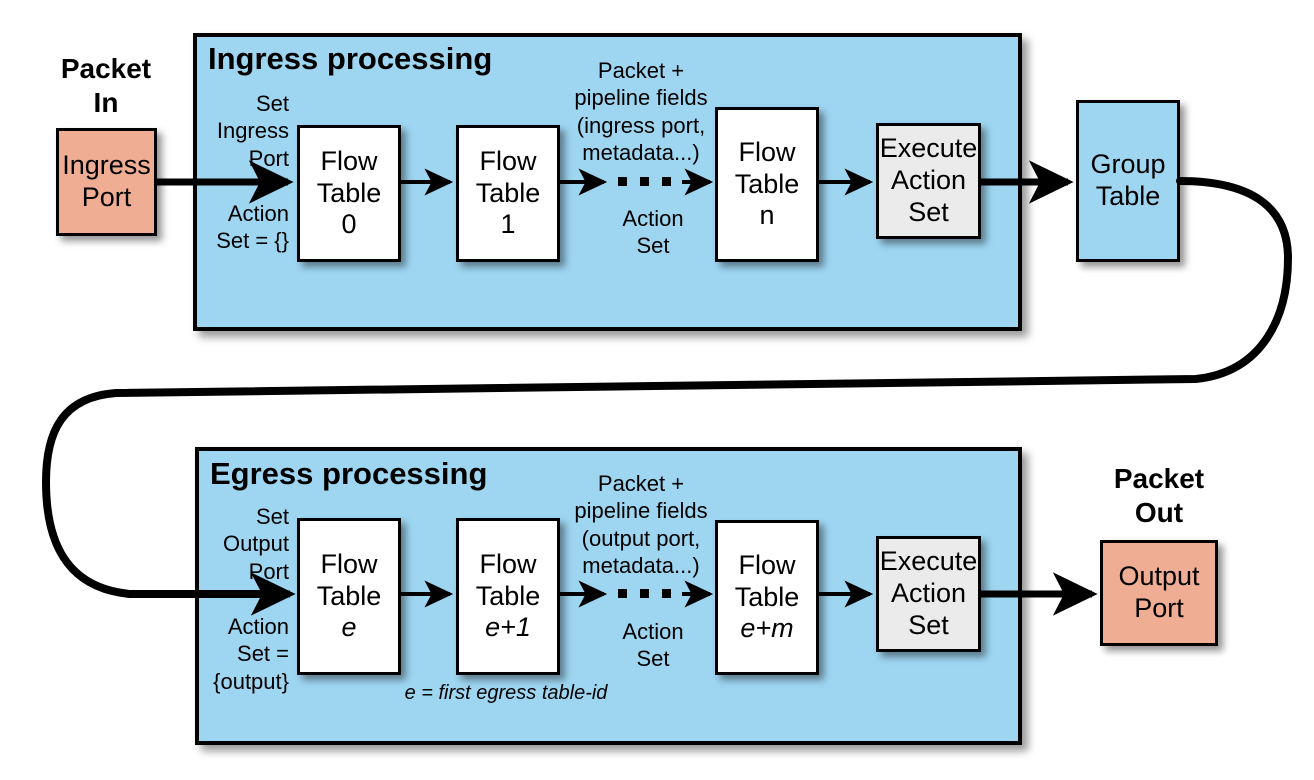 This screenshot has height=780, width=1314. I want to click on egress-pipeline-note-line1: Packet +, so click(641, 483).